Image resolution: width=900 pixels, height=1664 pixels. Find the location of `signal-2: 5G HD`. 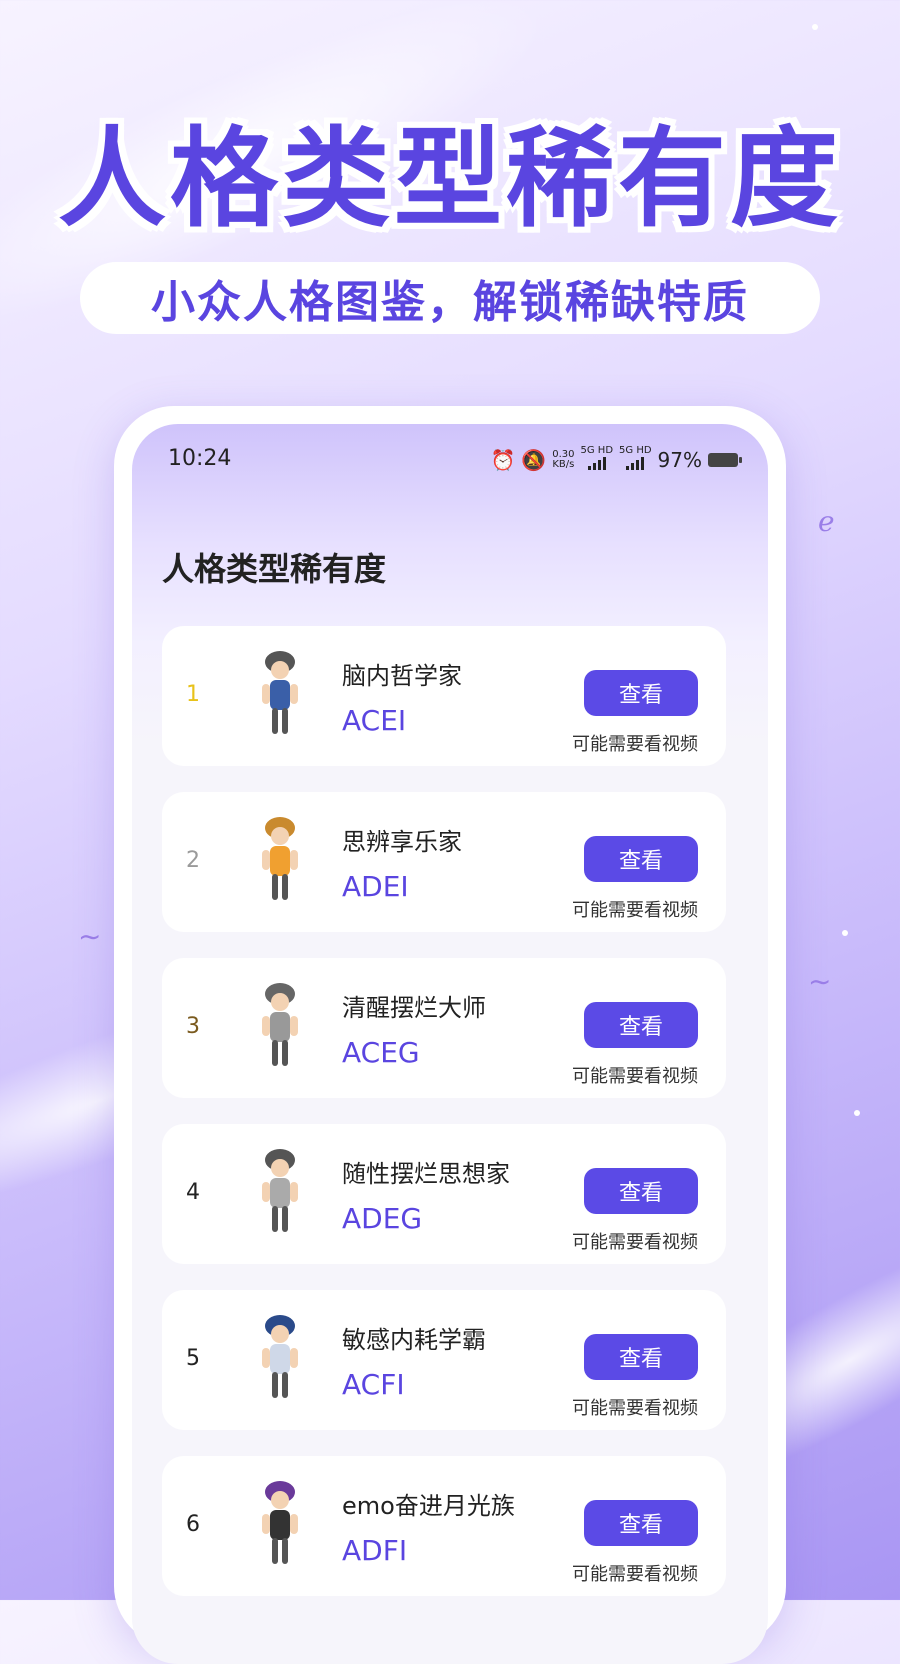

signal-2: 5G HD is located at coordinates (635, 459).